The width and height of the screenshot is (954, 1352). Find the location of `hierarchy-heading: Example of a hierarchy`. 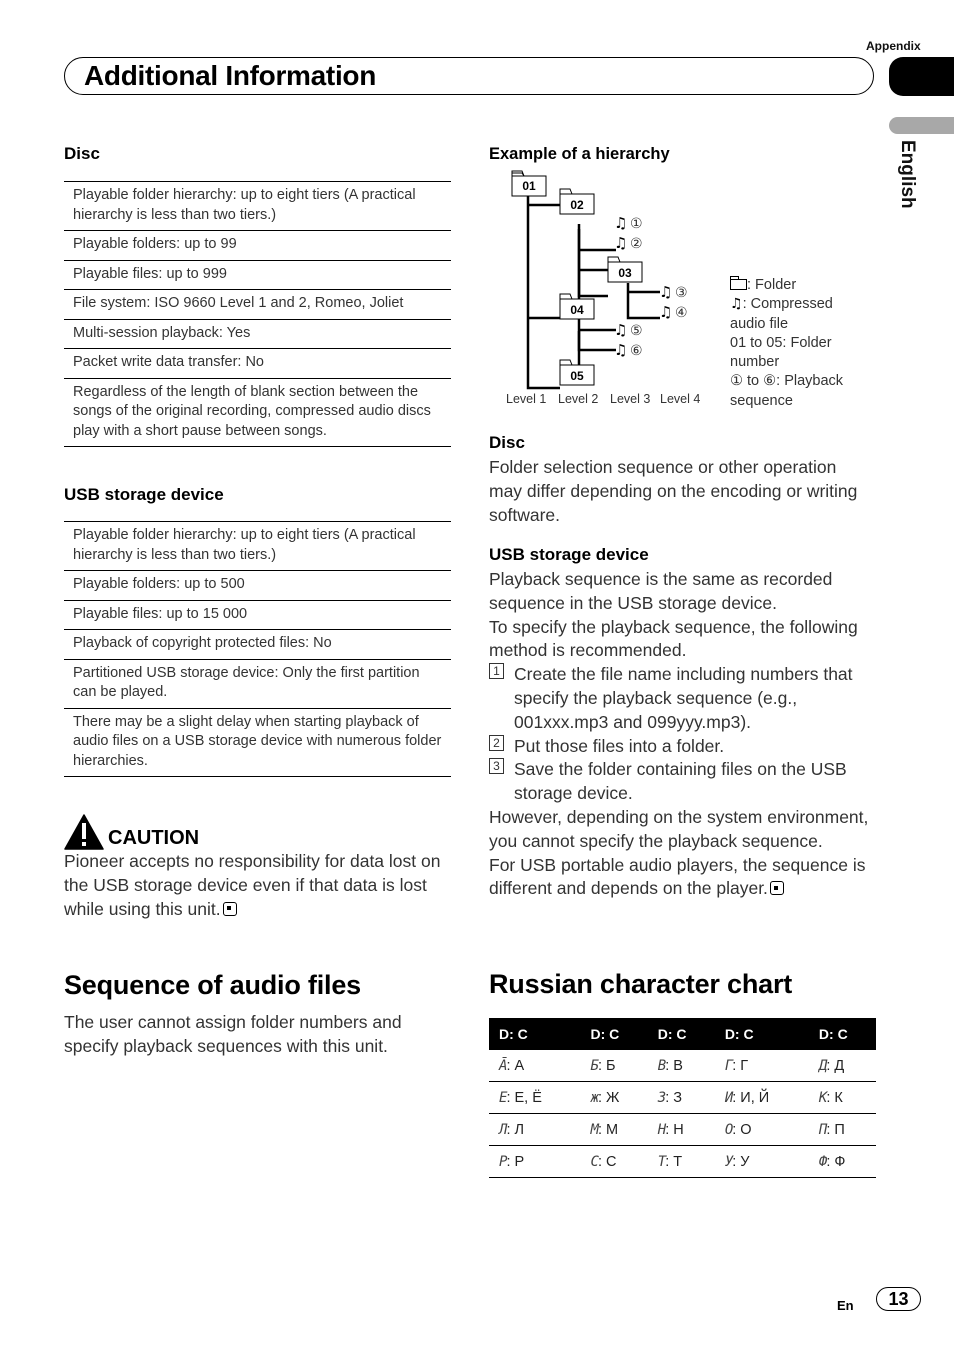

hierarchy-heading: Example of a hierarchy is located at coordinates (579, 154).